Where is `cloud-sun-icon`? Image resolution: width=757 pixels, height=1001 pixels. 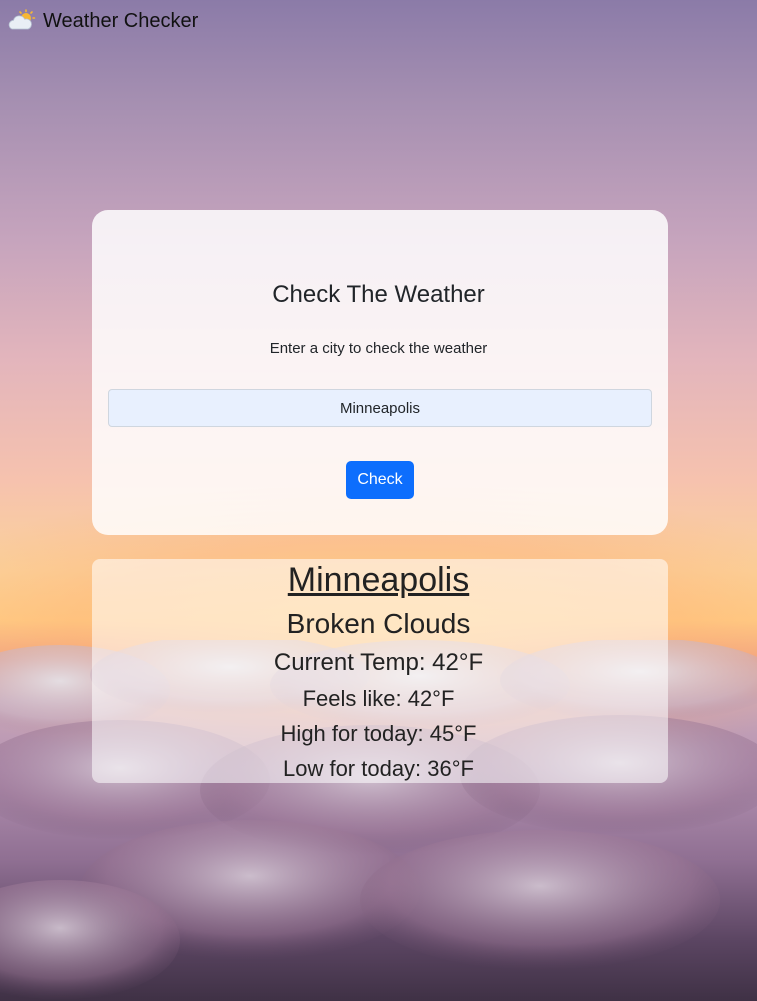
cloud-sun-icon is located at coordinates (22, 19).